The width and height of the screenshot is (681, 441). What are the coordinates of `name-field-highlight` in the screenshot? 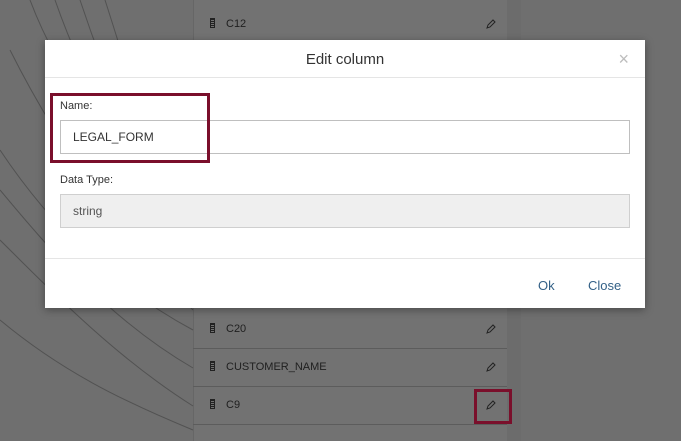 It's located at (130, 128).